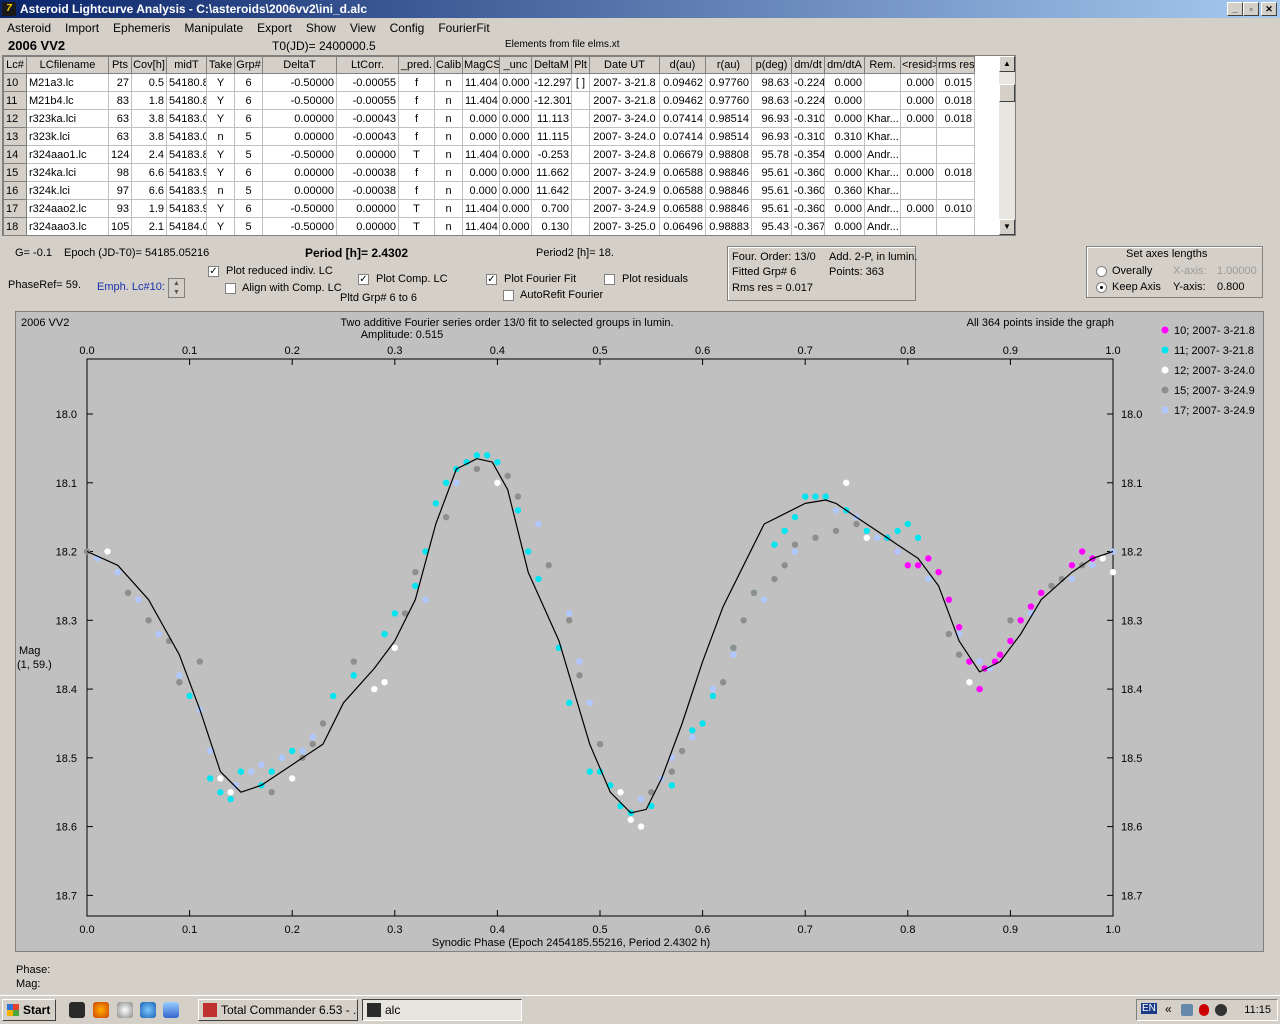 This screenshot has width=1280, height=1024. What do you see at coordinates (728, 118) in the screenshot?
I see `table-cell: 0.98514` at bounding box center [728, 118].